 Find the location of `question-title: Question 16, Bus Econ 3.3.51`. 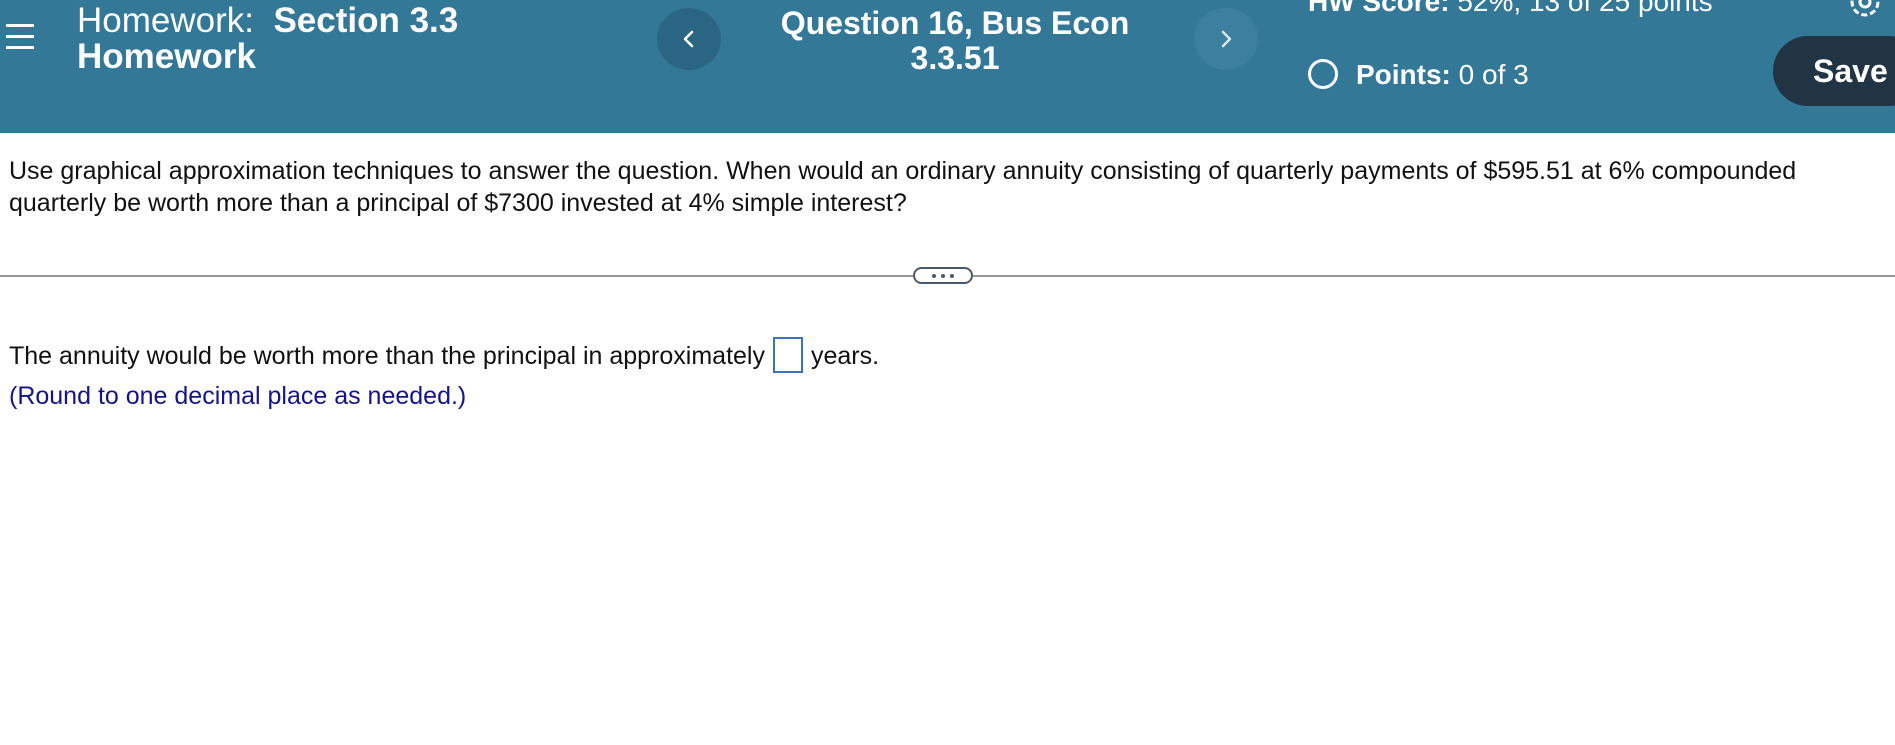

question-title: Question 16, Bus Econ 3.3.51 is located at coordinates (955, 40).